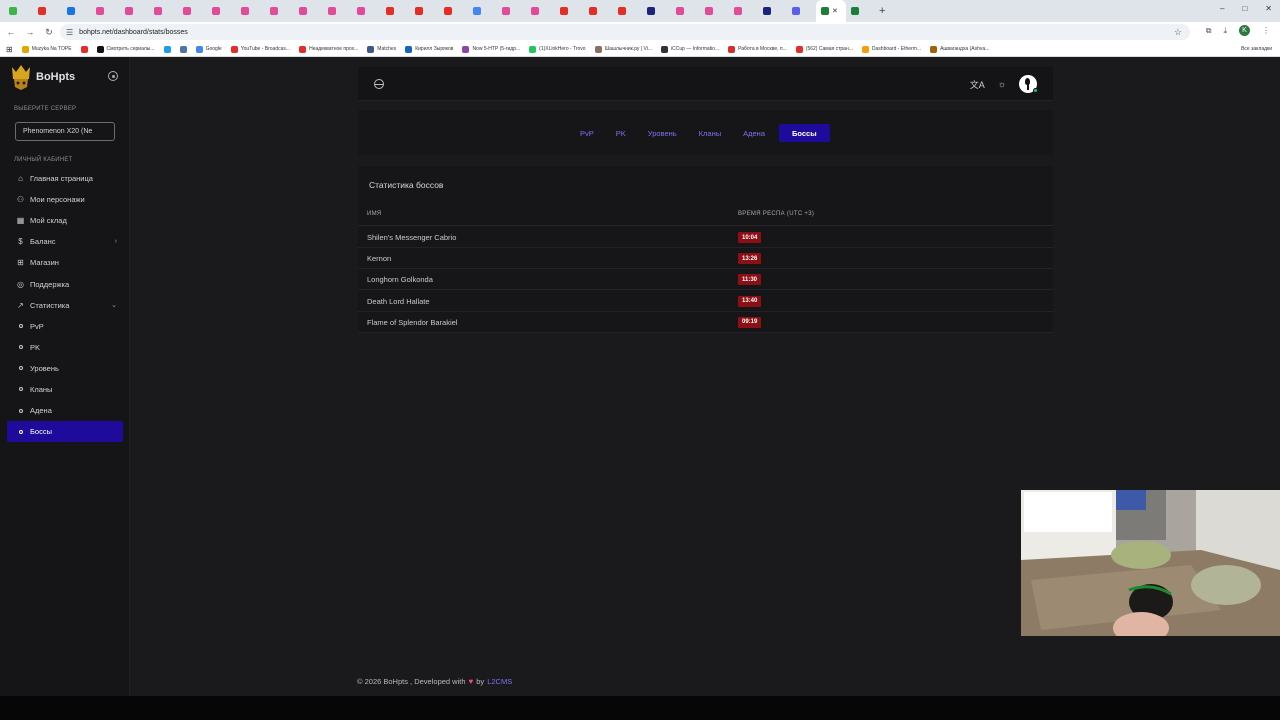 The width and height of the screenshot is (1280, 720). What do you see at coordinates (754, 133) in the screenshot?
I see `stats-tab: Адена` at bounding box center [754, 133].